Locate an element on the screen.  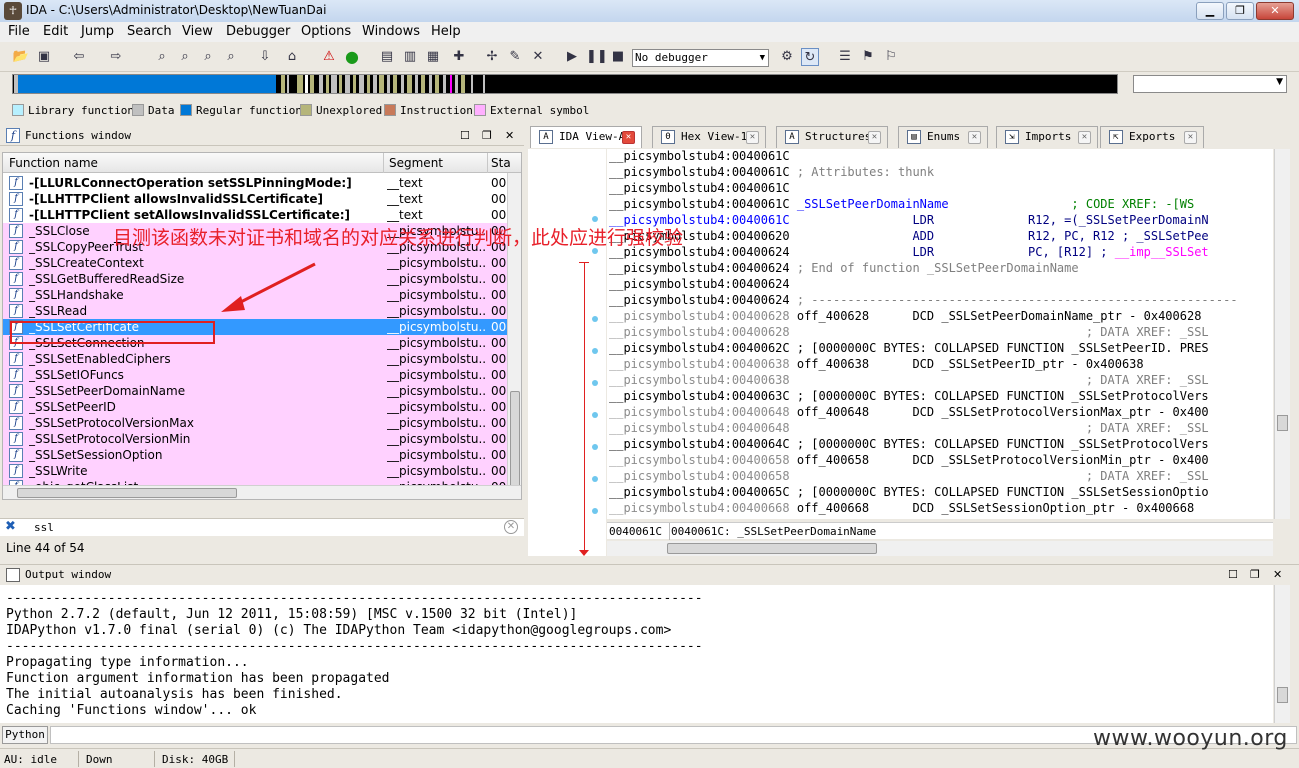
menu-file: File is located at coordinates (19, 31).